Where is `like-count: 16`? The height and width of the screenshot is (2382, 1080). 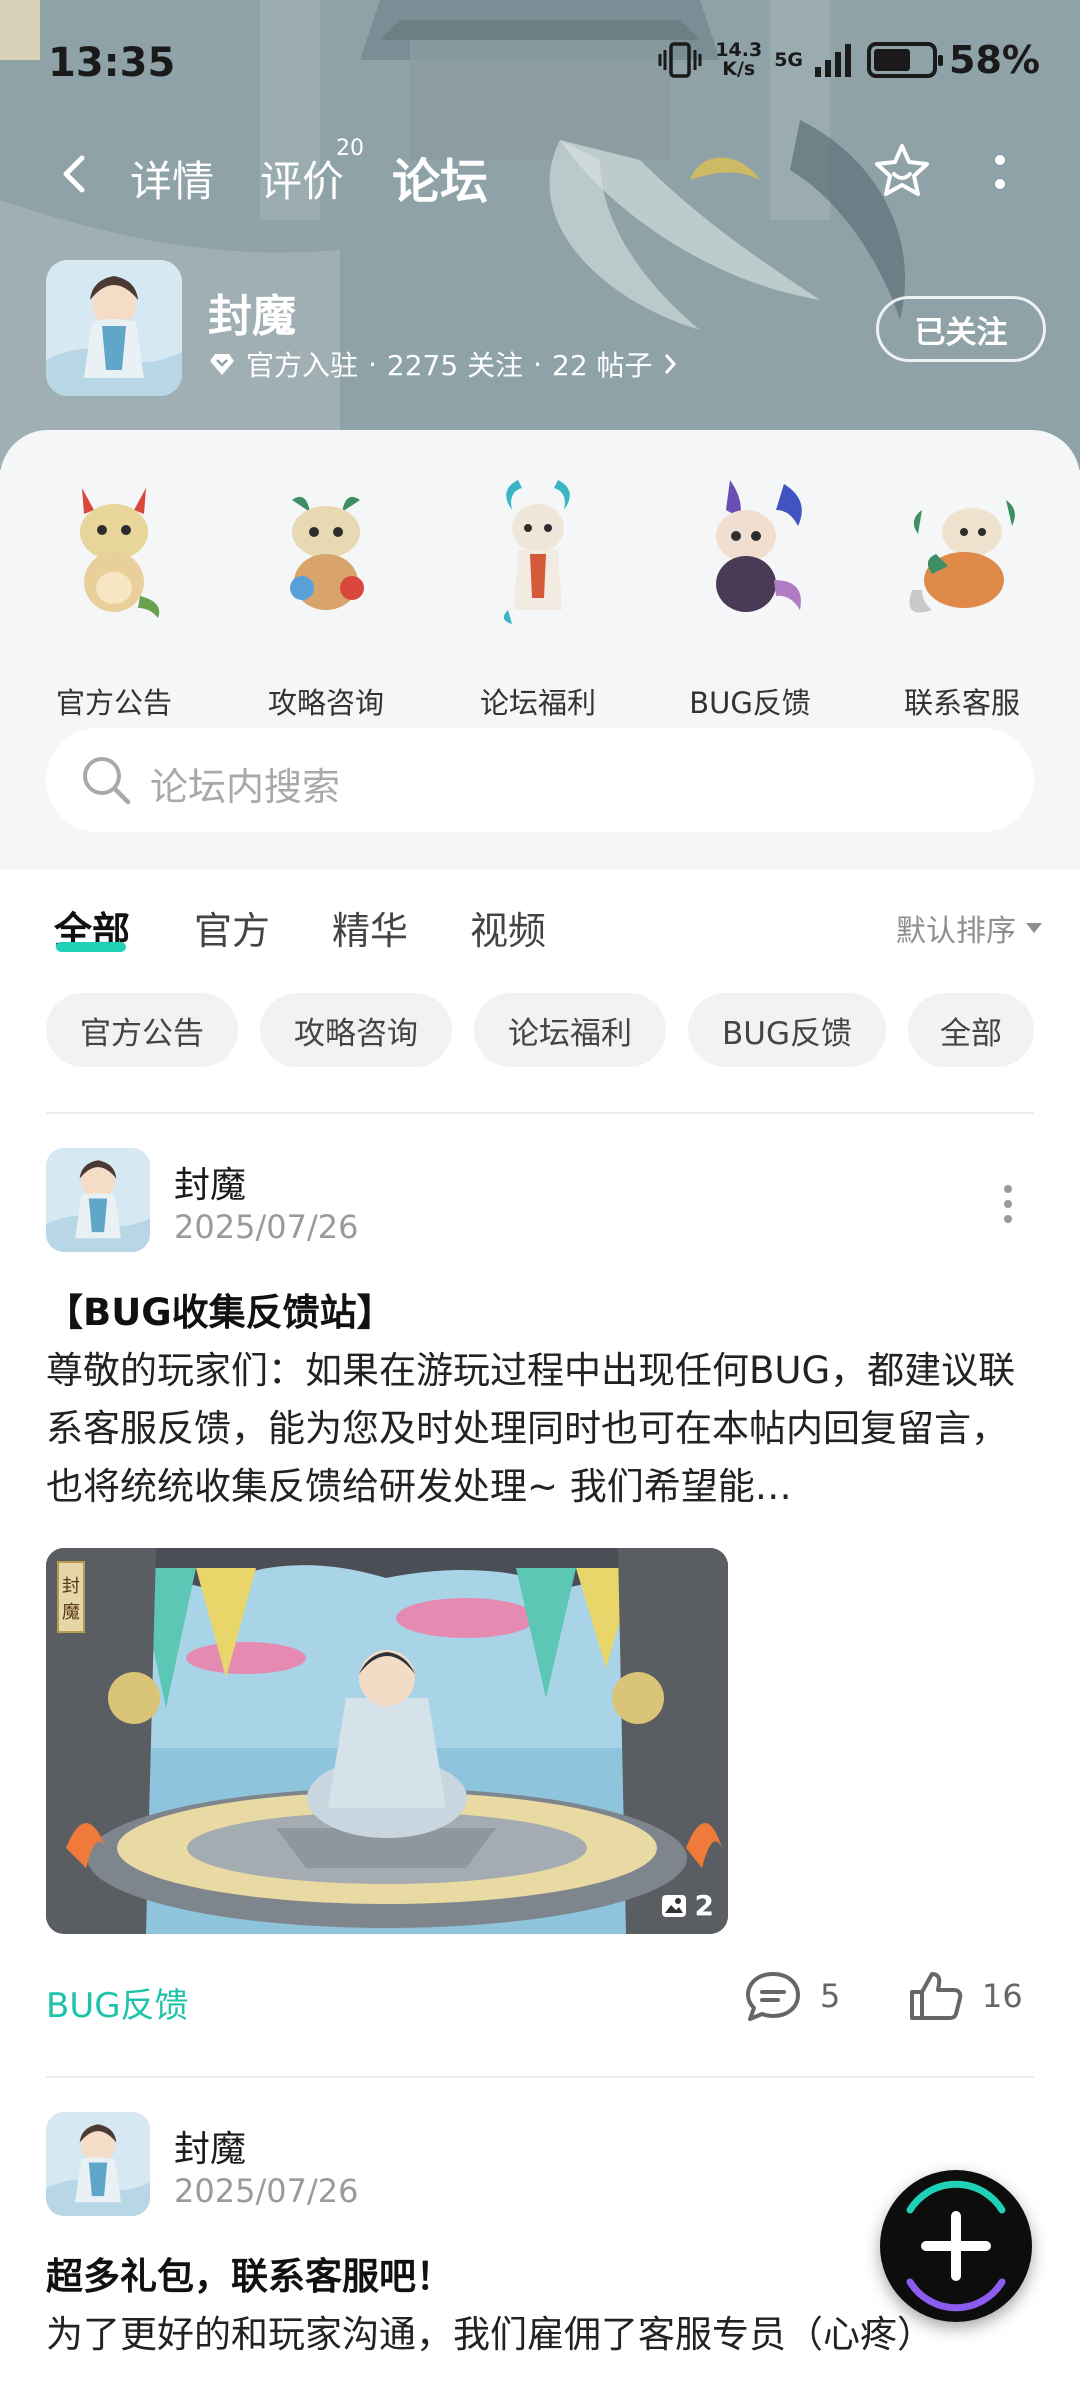
like-count: 16 is located at coordinates (1002, 1996).